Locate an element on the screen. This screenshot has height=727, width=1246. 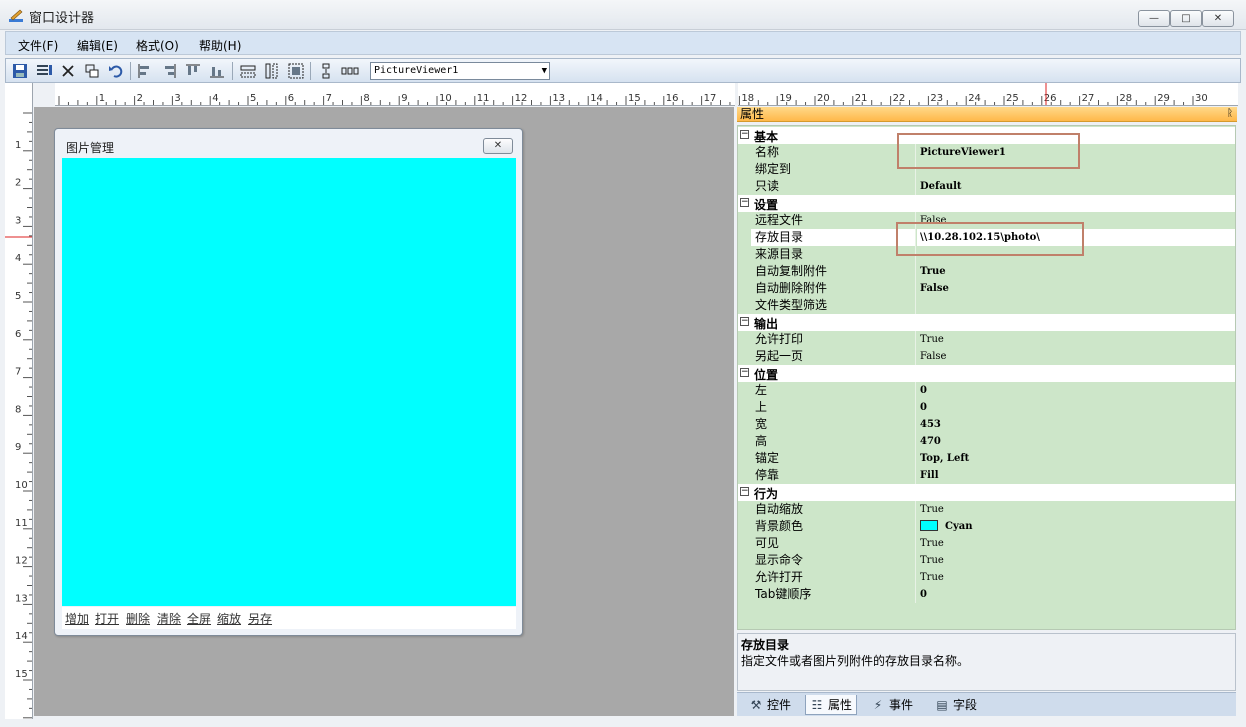
ruler-label: 7 is located at coordinates (329, 98).